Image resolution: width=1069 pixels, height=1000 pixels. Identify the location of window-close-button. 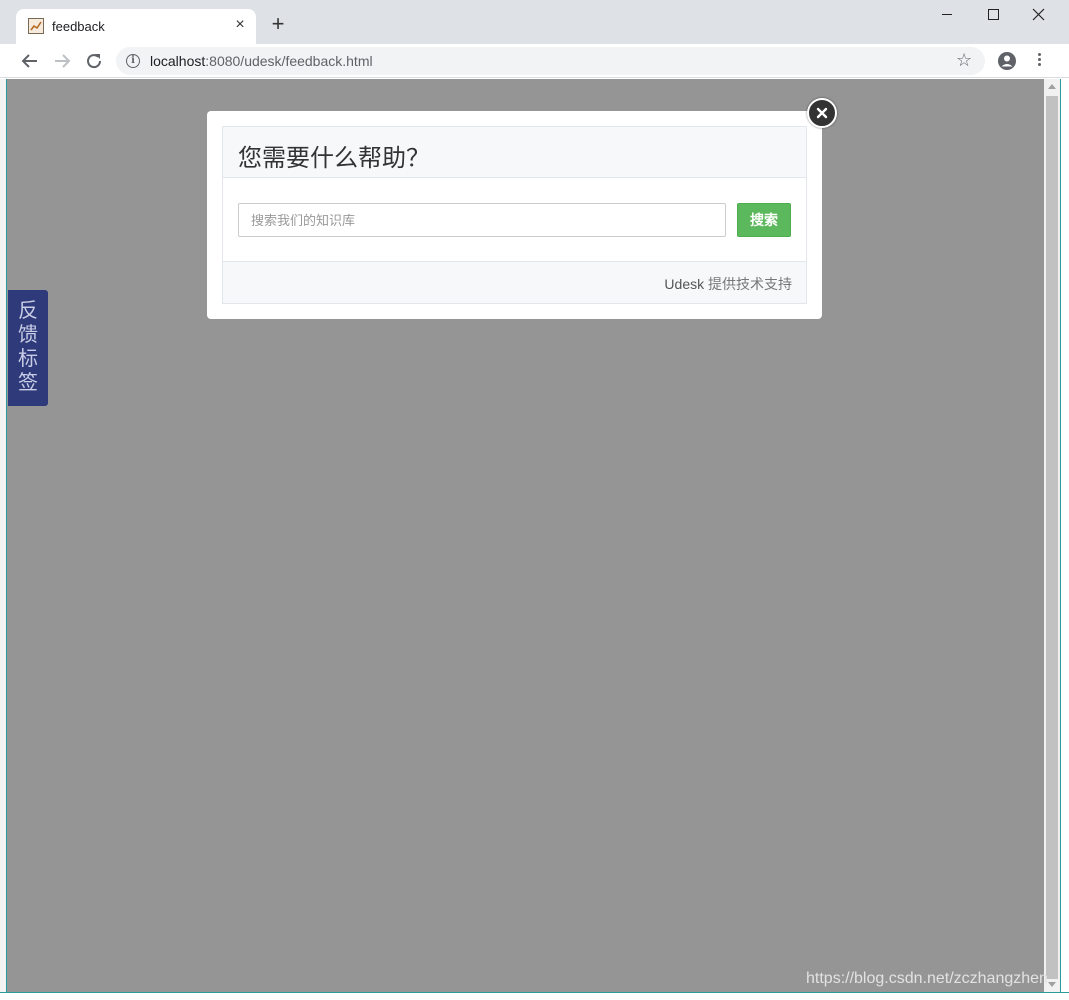
(1039, 15).